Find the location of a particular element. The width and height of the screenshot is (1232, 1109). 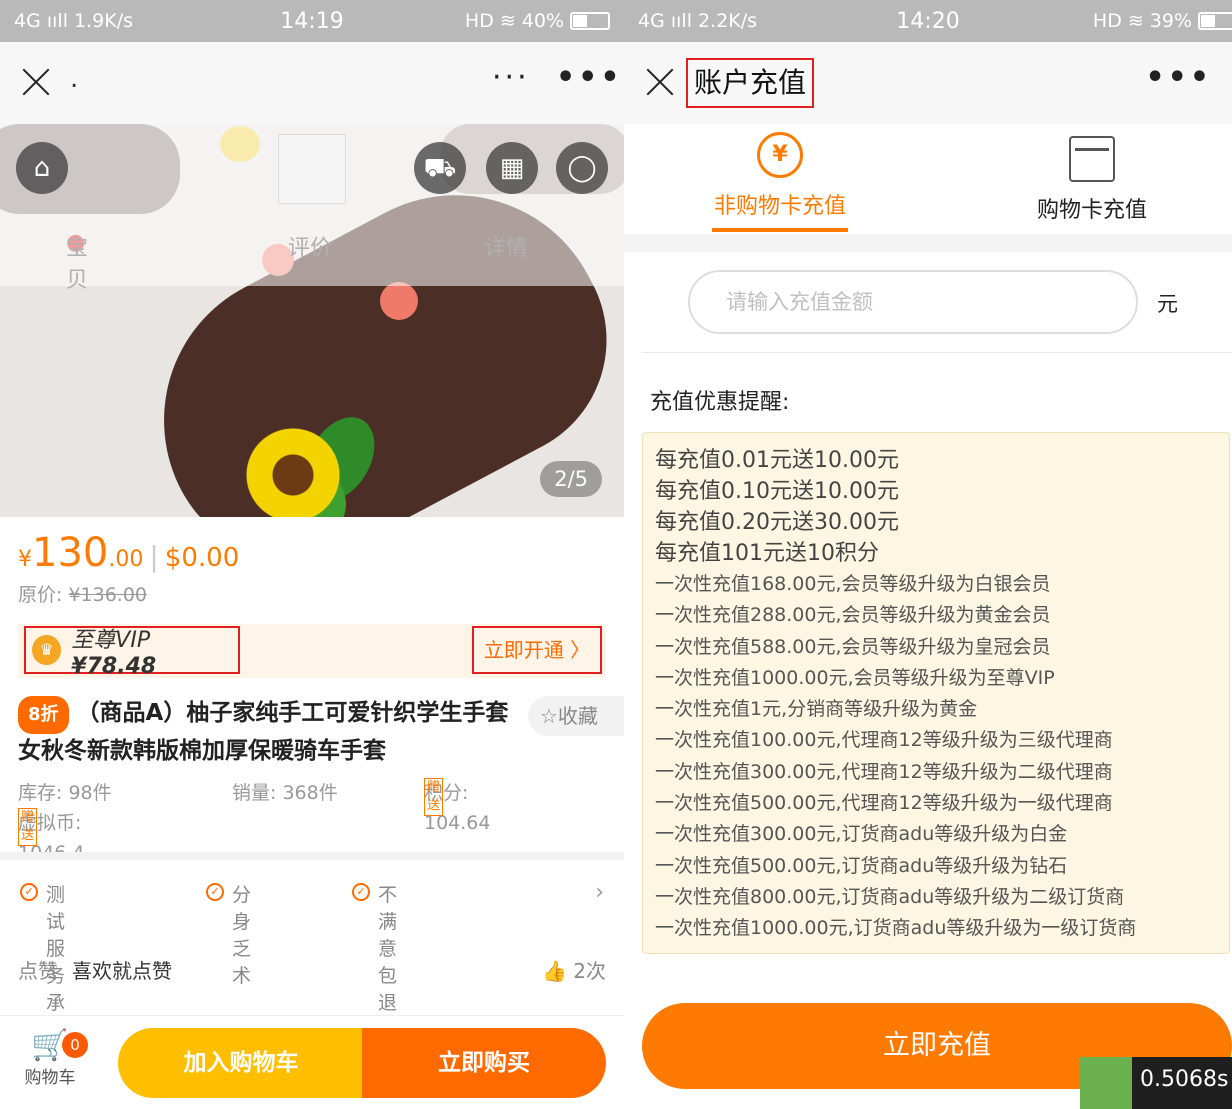

detail-tabs: ● 宝贝 评价 详情 is located at coordinates (312, 261).